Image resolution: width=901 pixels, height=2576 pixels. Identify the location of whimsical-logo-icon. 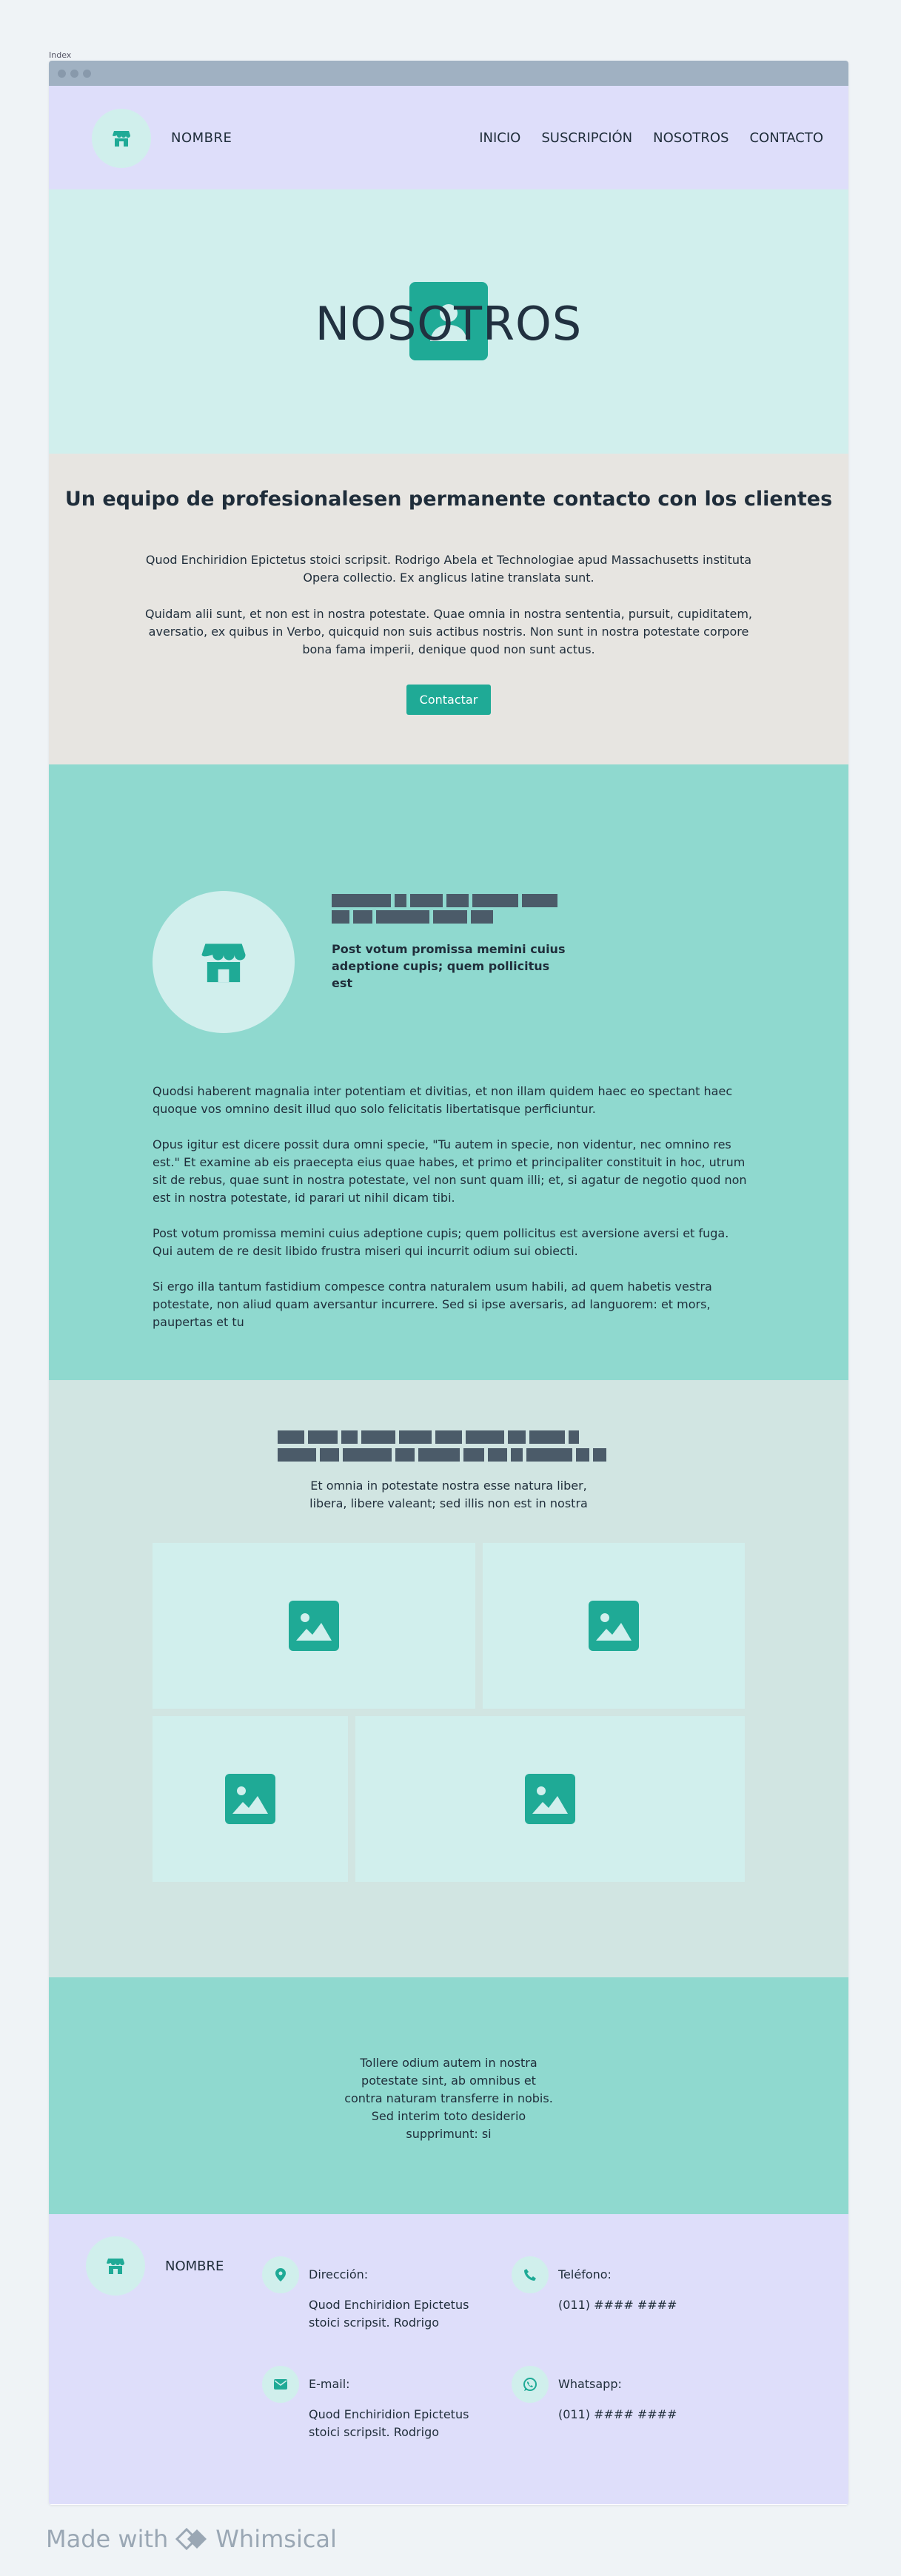
(191, 2539).